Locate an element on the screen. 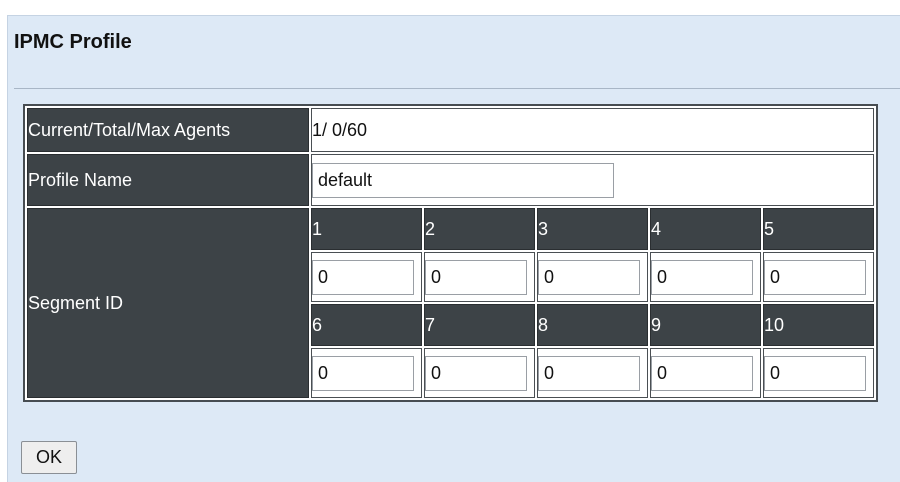 This screenshot has height=482, width=900. agents-label: Current/Total/Max Agents is located at coordinates (168, 130).